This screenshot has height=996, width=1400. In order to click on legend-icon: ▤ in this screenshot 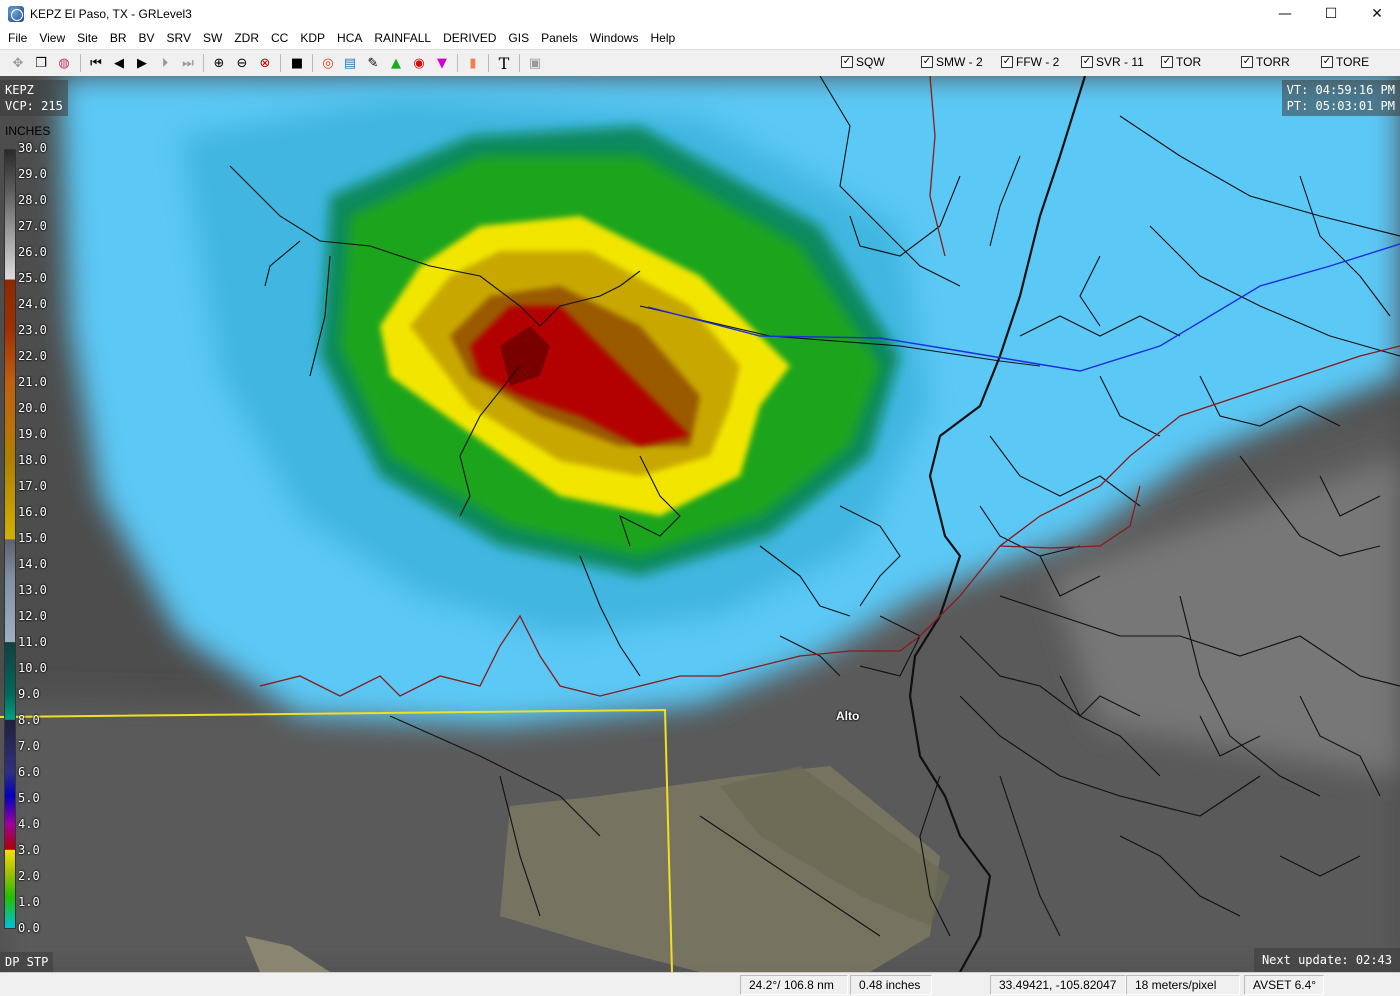, I will do `click(350, 63)`.